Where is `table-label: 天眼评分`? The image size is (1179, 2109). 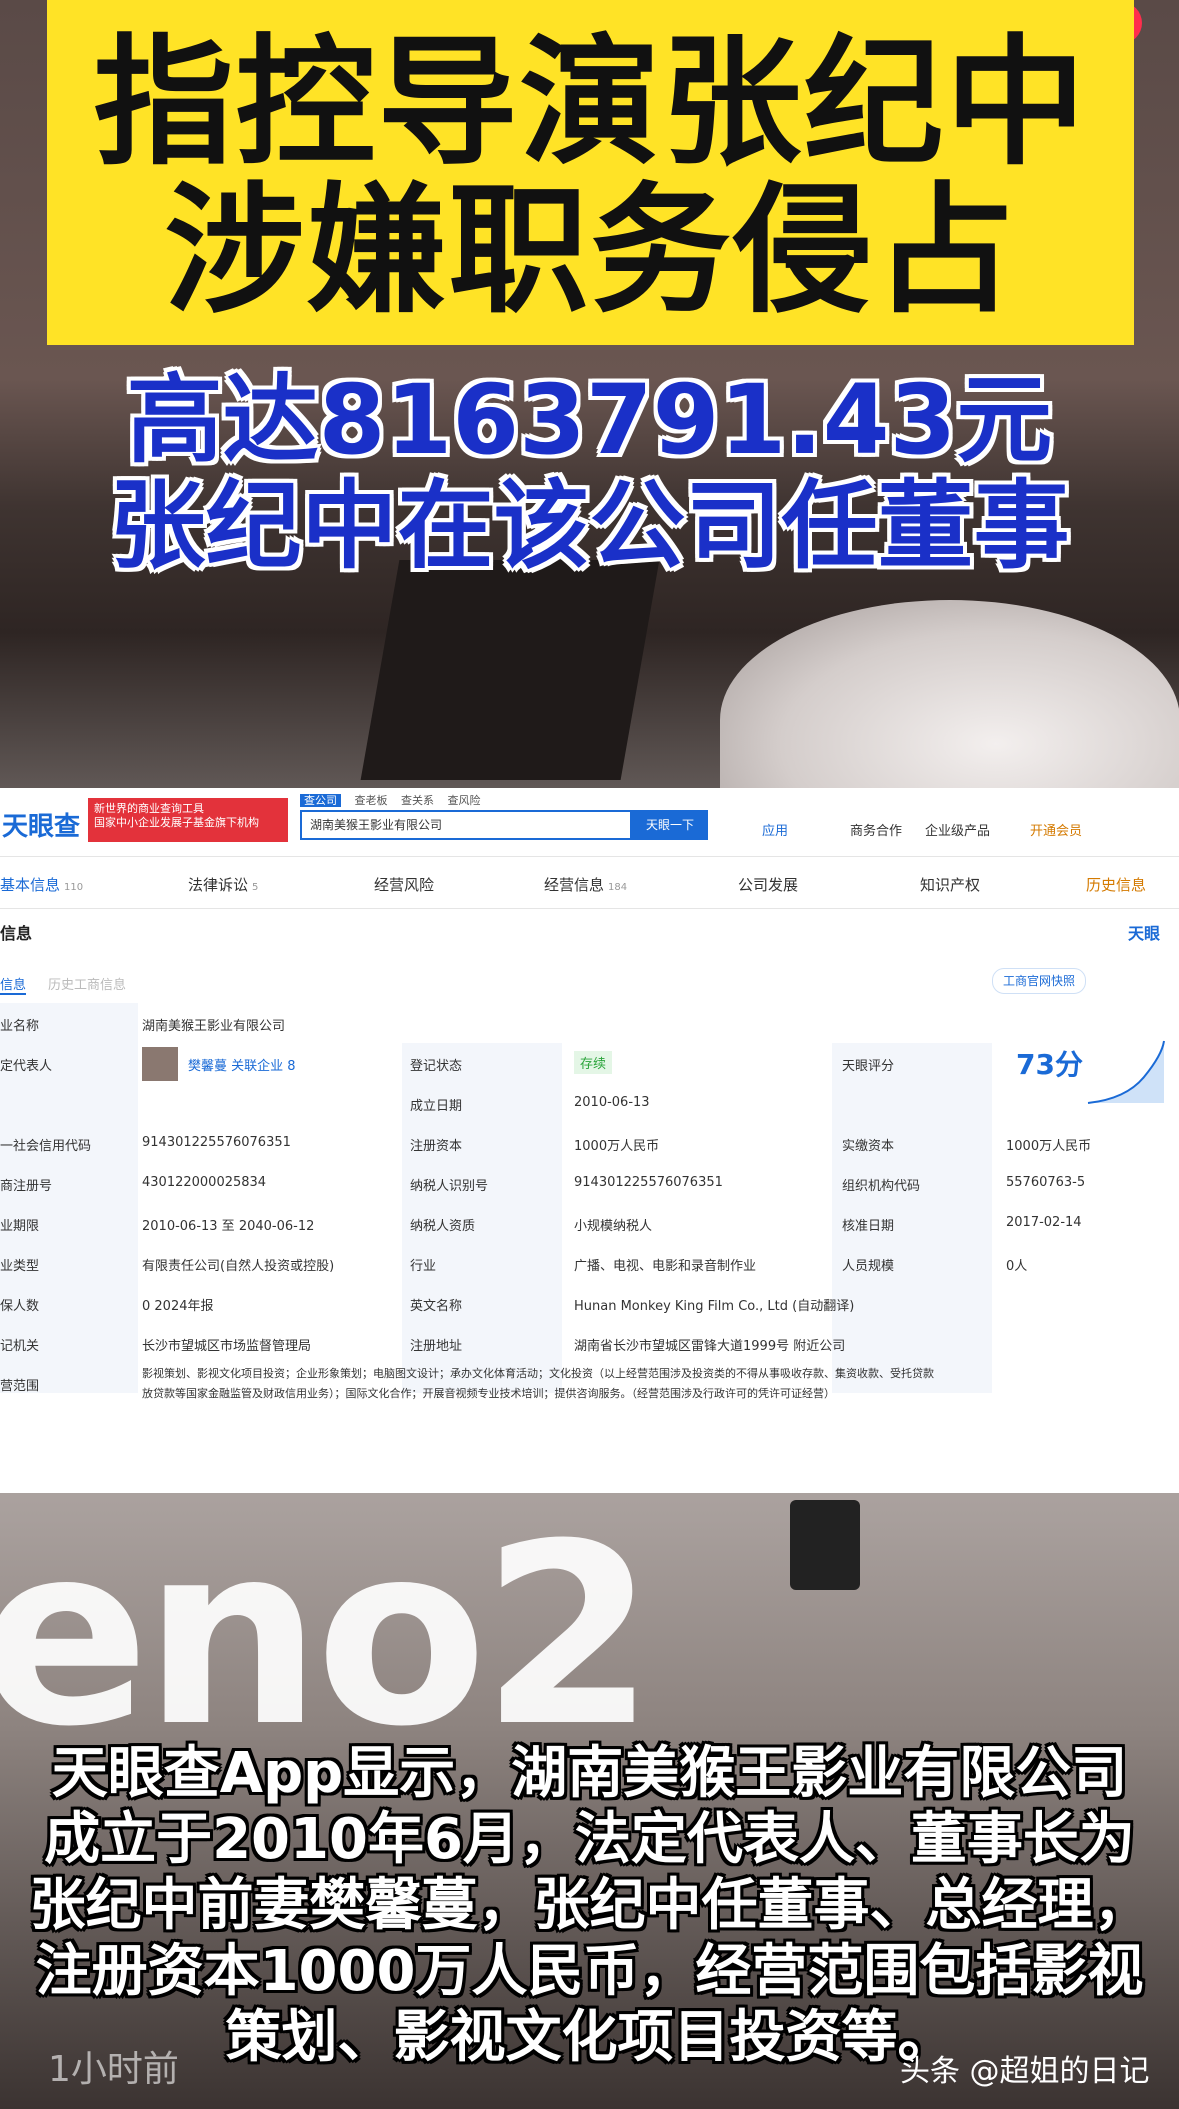 table-label: 天眼评分 is located at coordinates (868, 1066).